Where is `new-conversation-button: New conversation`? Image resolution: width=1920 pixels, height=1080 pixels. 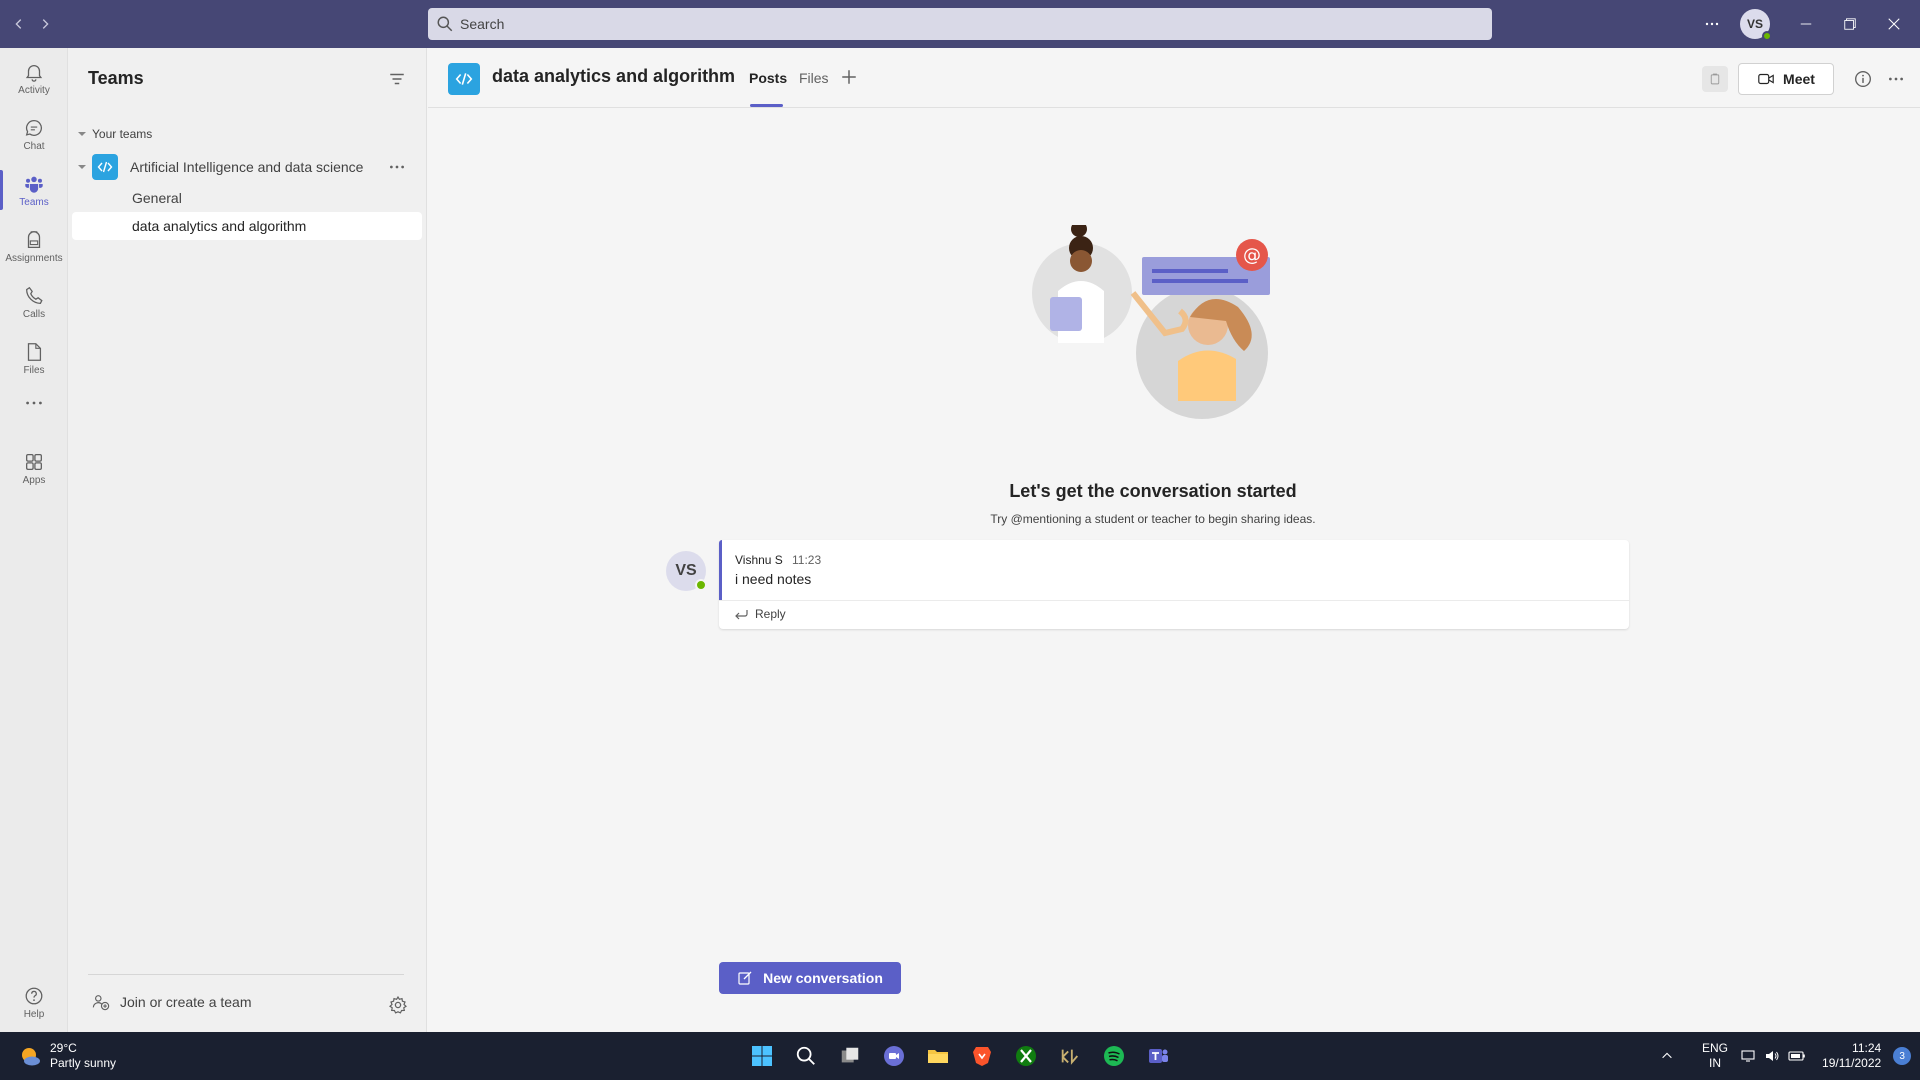 new-conversation-button: New conversation is located at coordinates (810, 978).